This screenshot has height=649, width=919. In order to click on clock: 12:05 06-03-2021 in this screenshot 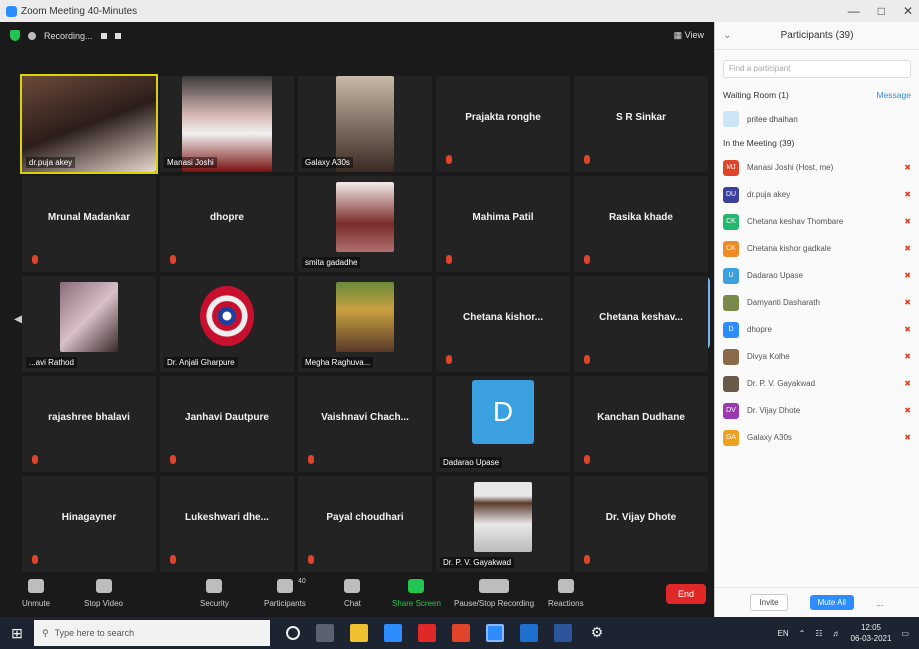, I will do `click(871, 633)`.